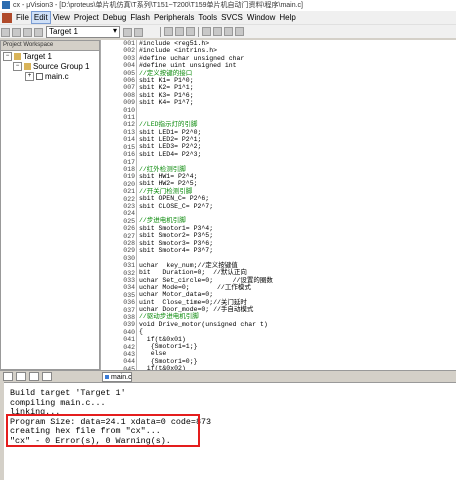  Describe the element at coordinates (297, 250) in the screenshot. I see `code-line: sbit Smotor4= P3^7;` at that location.